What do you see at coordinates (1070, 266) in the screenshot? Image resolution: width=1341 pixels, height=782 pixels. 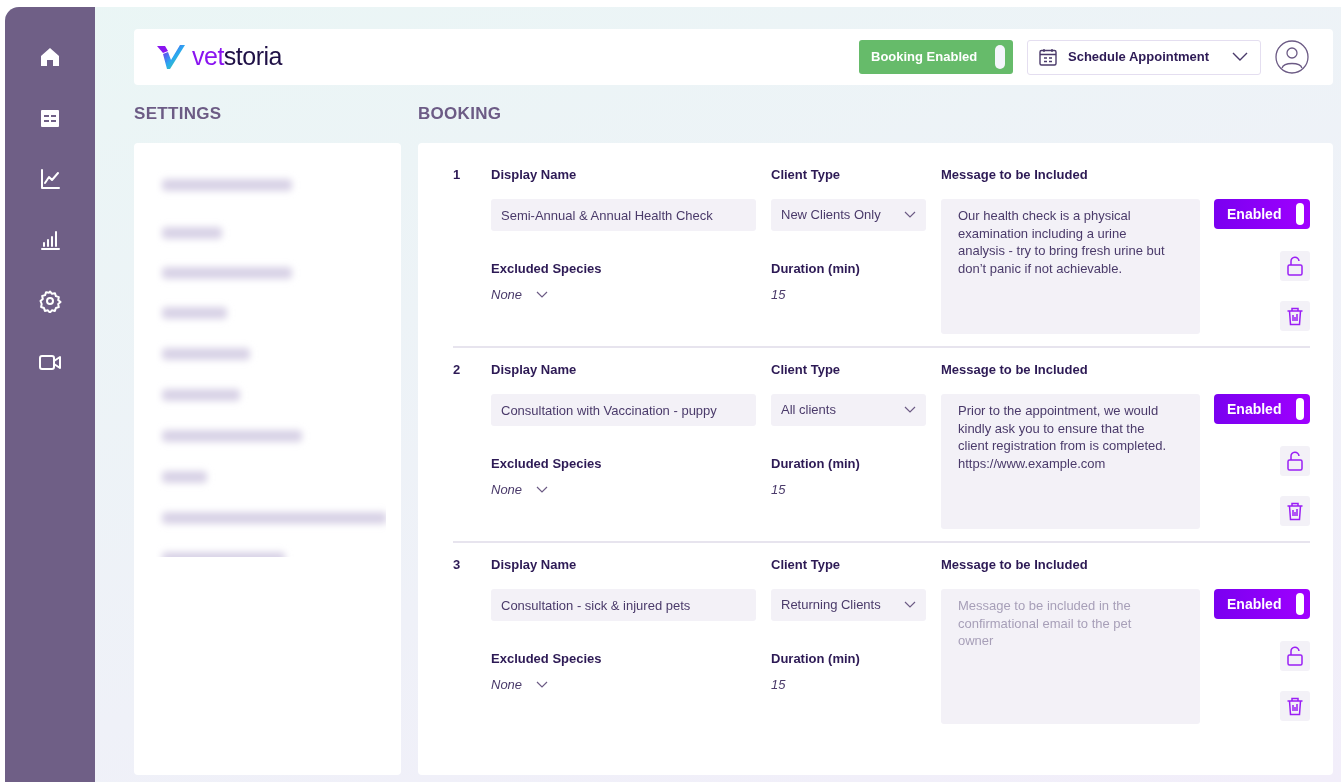 I see `message-field: Our health check is a physical examination including a urine analysis - try to bring fresh urine but don’t panic if not achievable.` at bounding box center [1070, 266].